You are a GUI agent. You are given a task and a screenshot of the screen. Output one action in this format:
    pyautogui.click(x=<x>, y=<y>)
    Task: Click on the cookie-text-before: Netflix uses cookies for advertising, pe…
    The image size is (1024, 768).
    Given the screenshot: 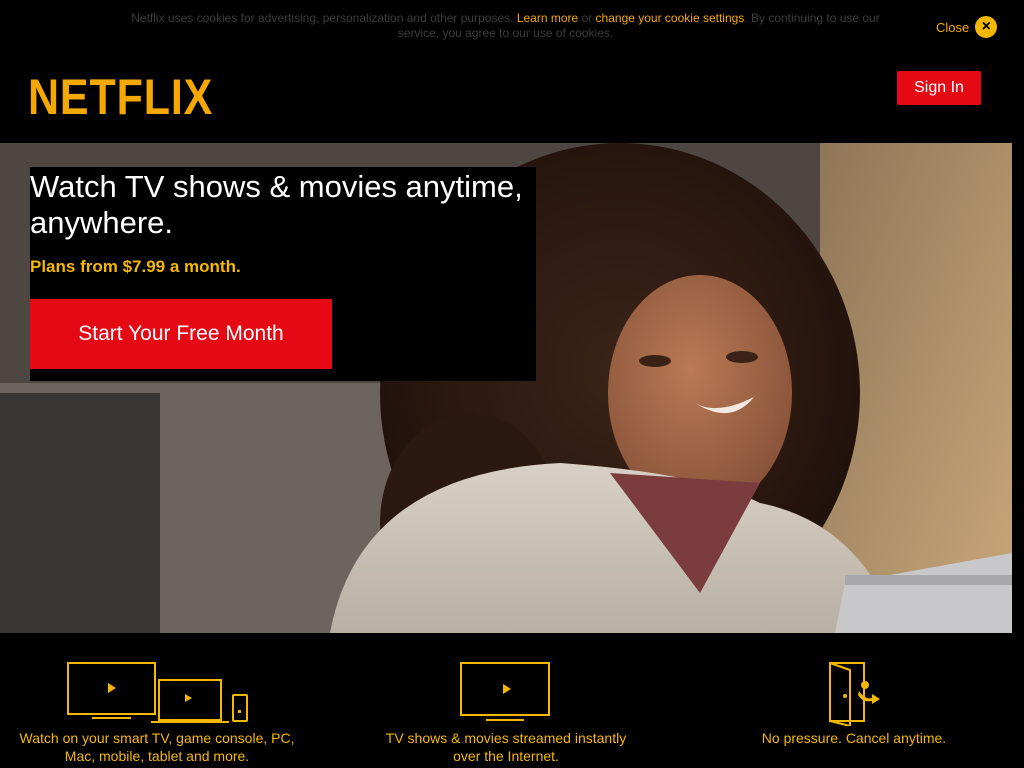 What is the action you would take?
    pyautogui.click(x=322, y=18)
    